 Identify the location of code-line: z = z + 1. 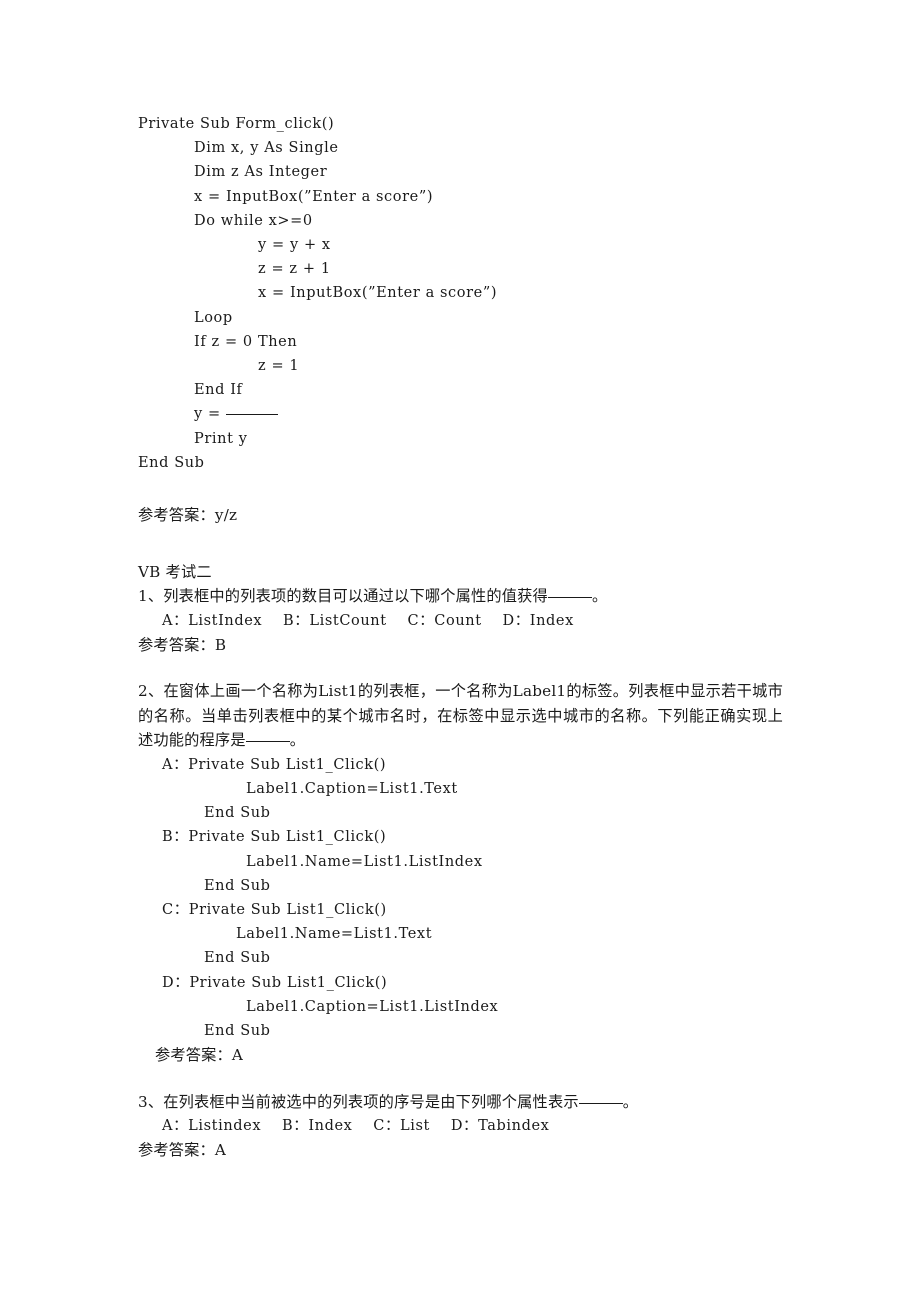
(294, 269).